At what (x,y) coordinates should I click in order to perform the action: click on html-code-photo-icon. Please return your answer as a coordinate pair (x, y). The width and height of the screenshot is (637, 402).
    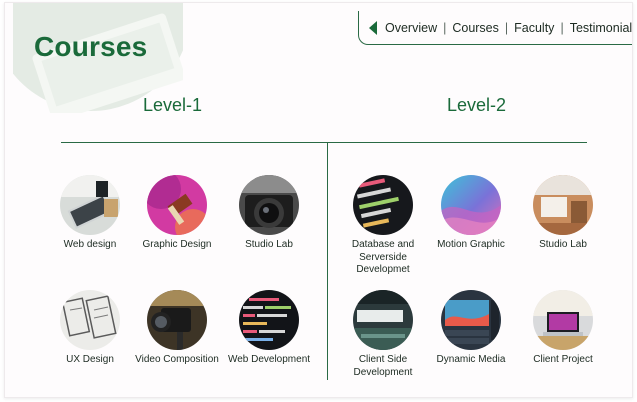
    Looking at the image, I should click on (269, 320).